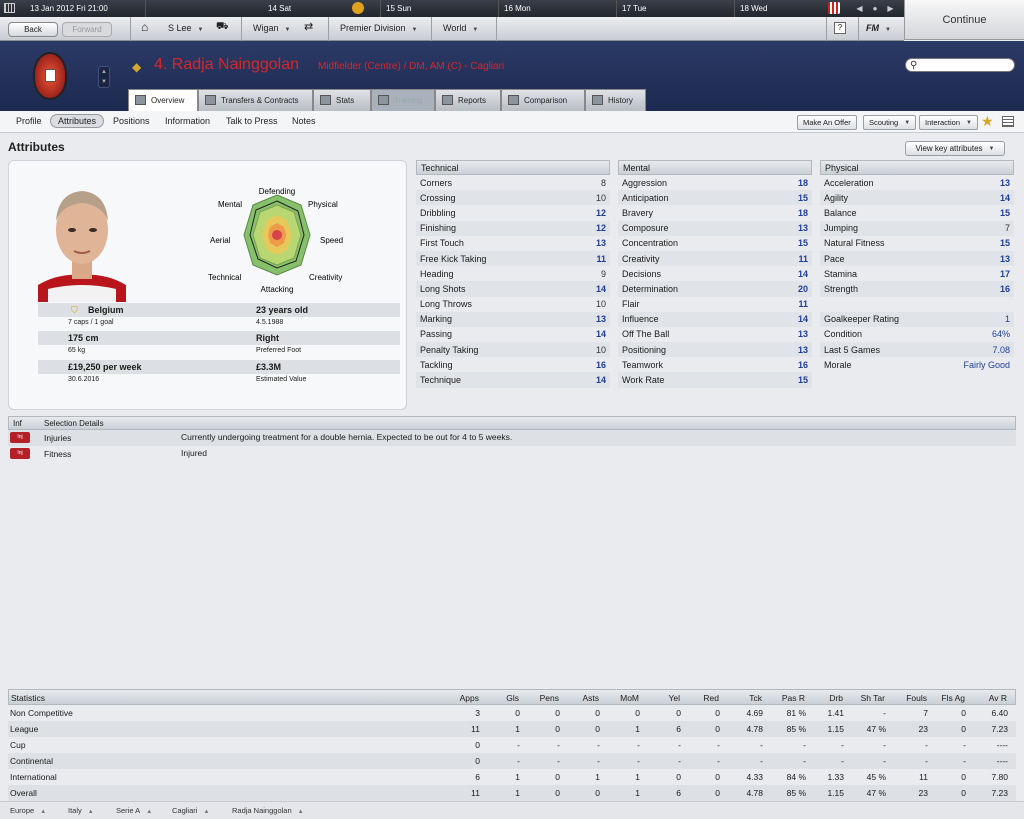  I want to click on attribute-row: Corners 8, so click(513, 182).